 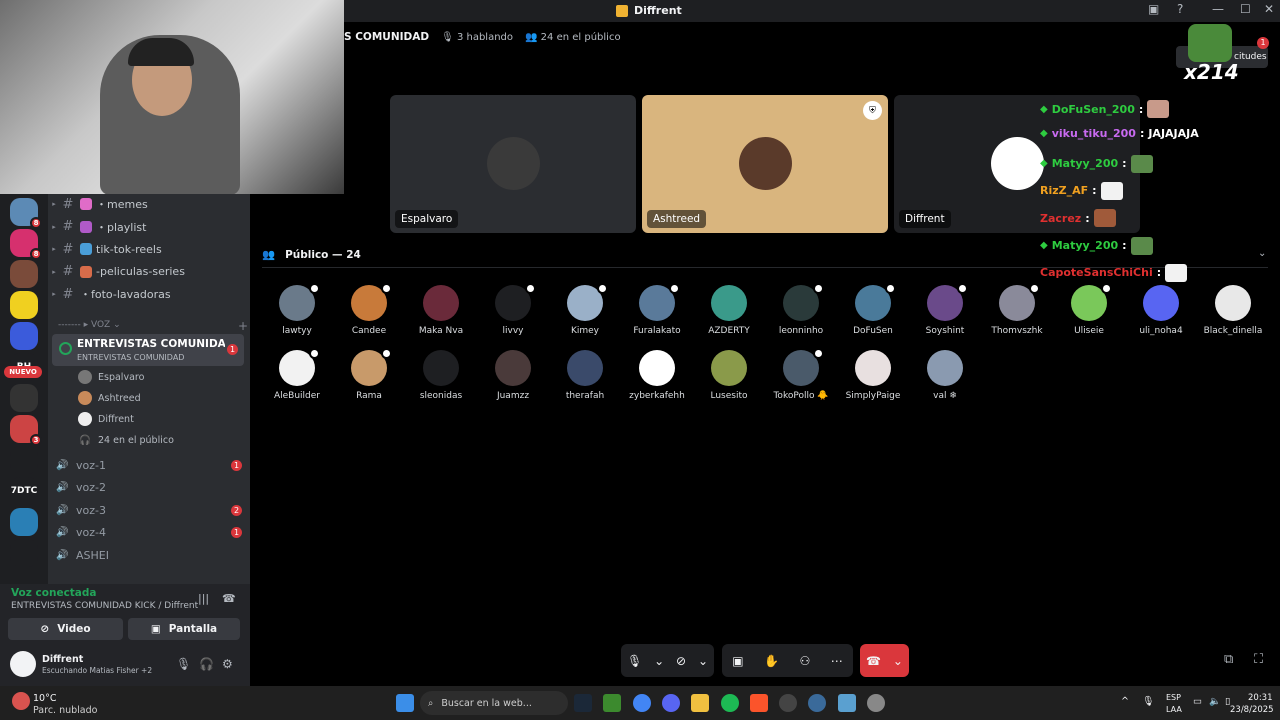 I want to click on audience-member: Soyshint, so click(x=945, y=314).